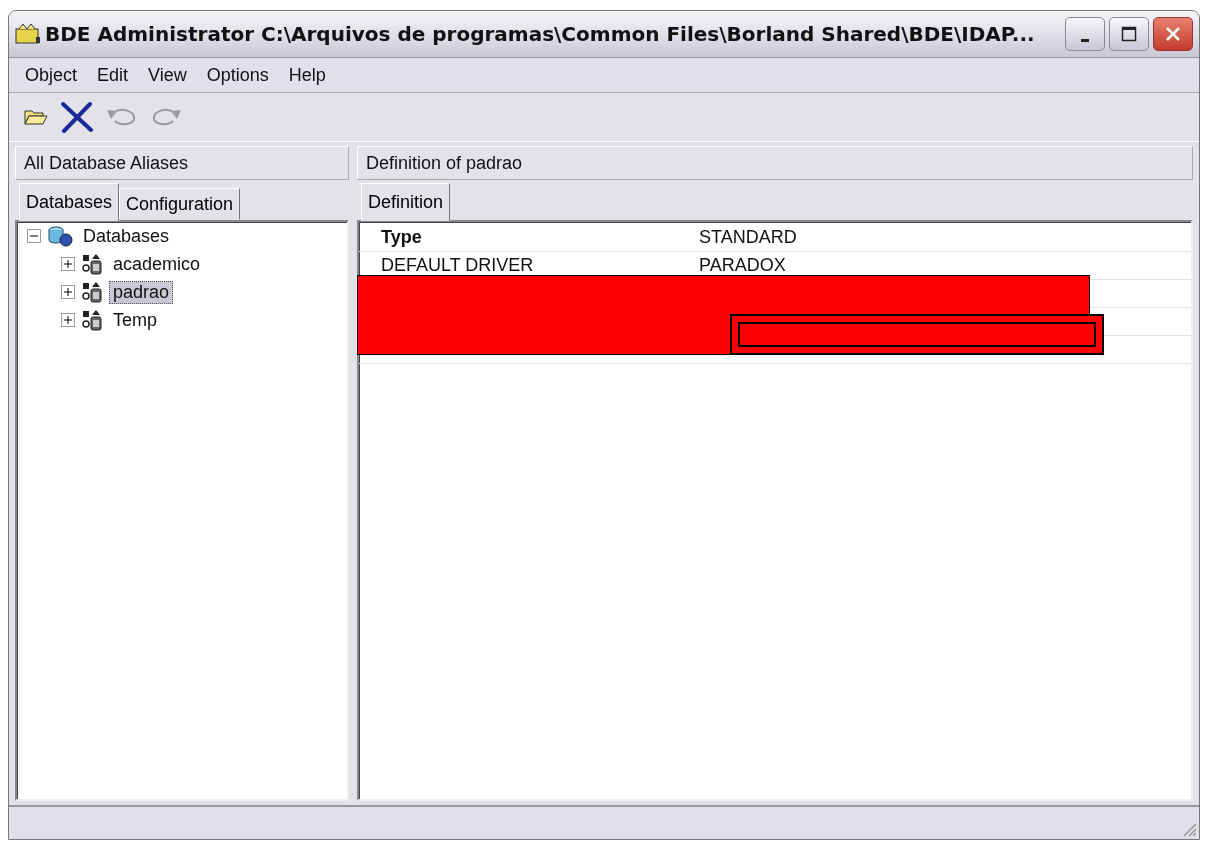 The height and width of the screenshot is (841, 1206). Describe the element at coordinates (69, 202) in the screenshot. I see `tab: Databases` at that location.